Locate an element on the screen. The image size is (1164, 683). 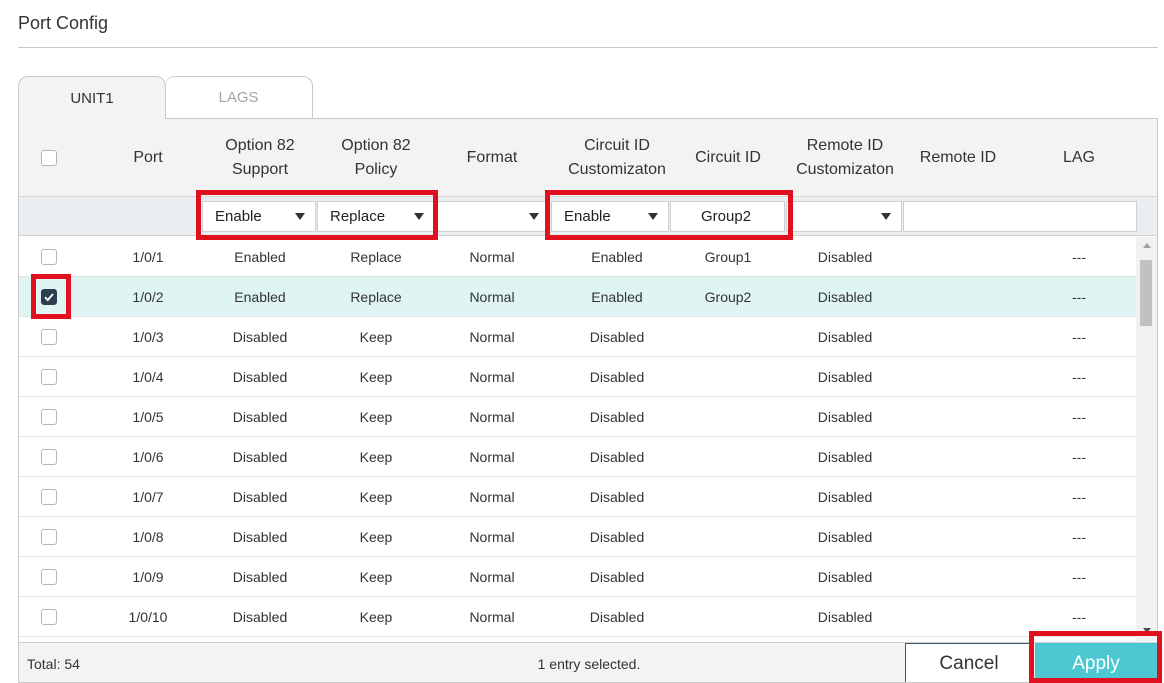
header-line: Circuit ID is located at coordinates (728, 157).